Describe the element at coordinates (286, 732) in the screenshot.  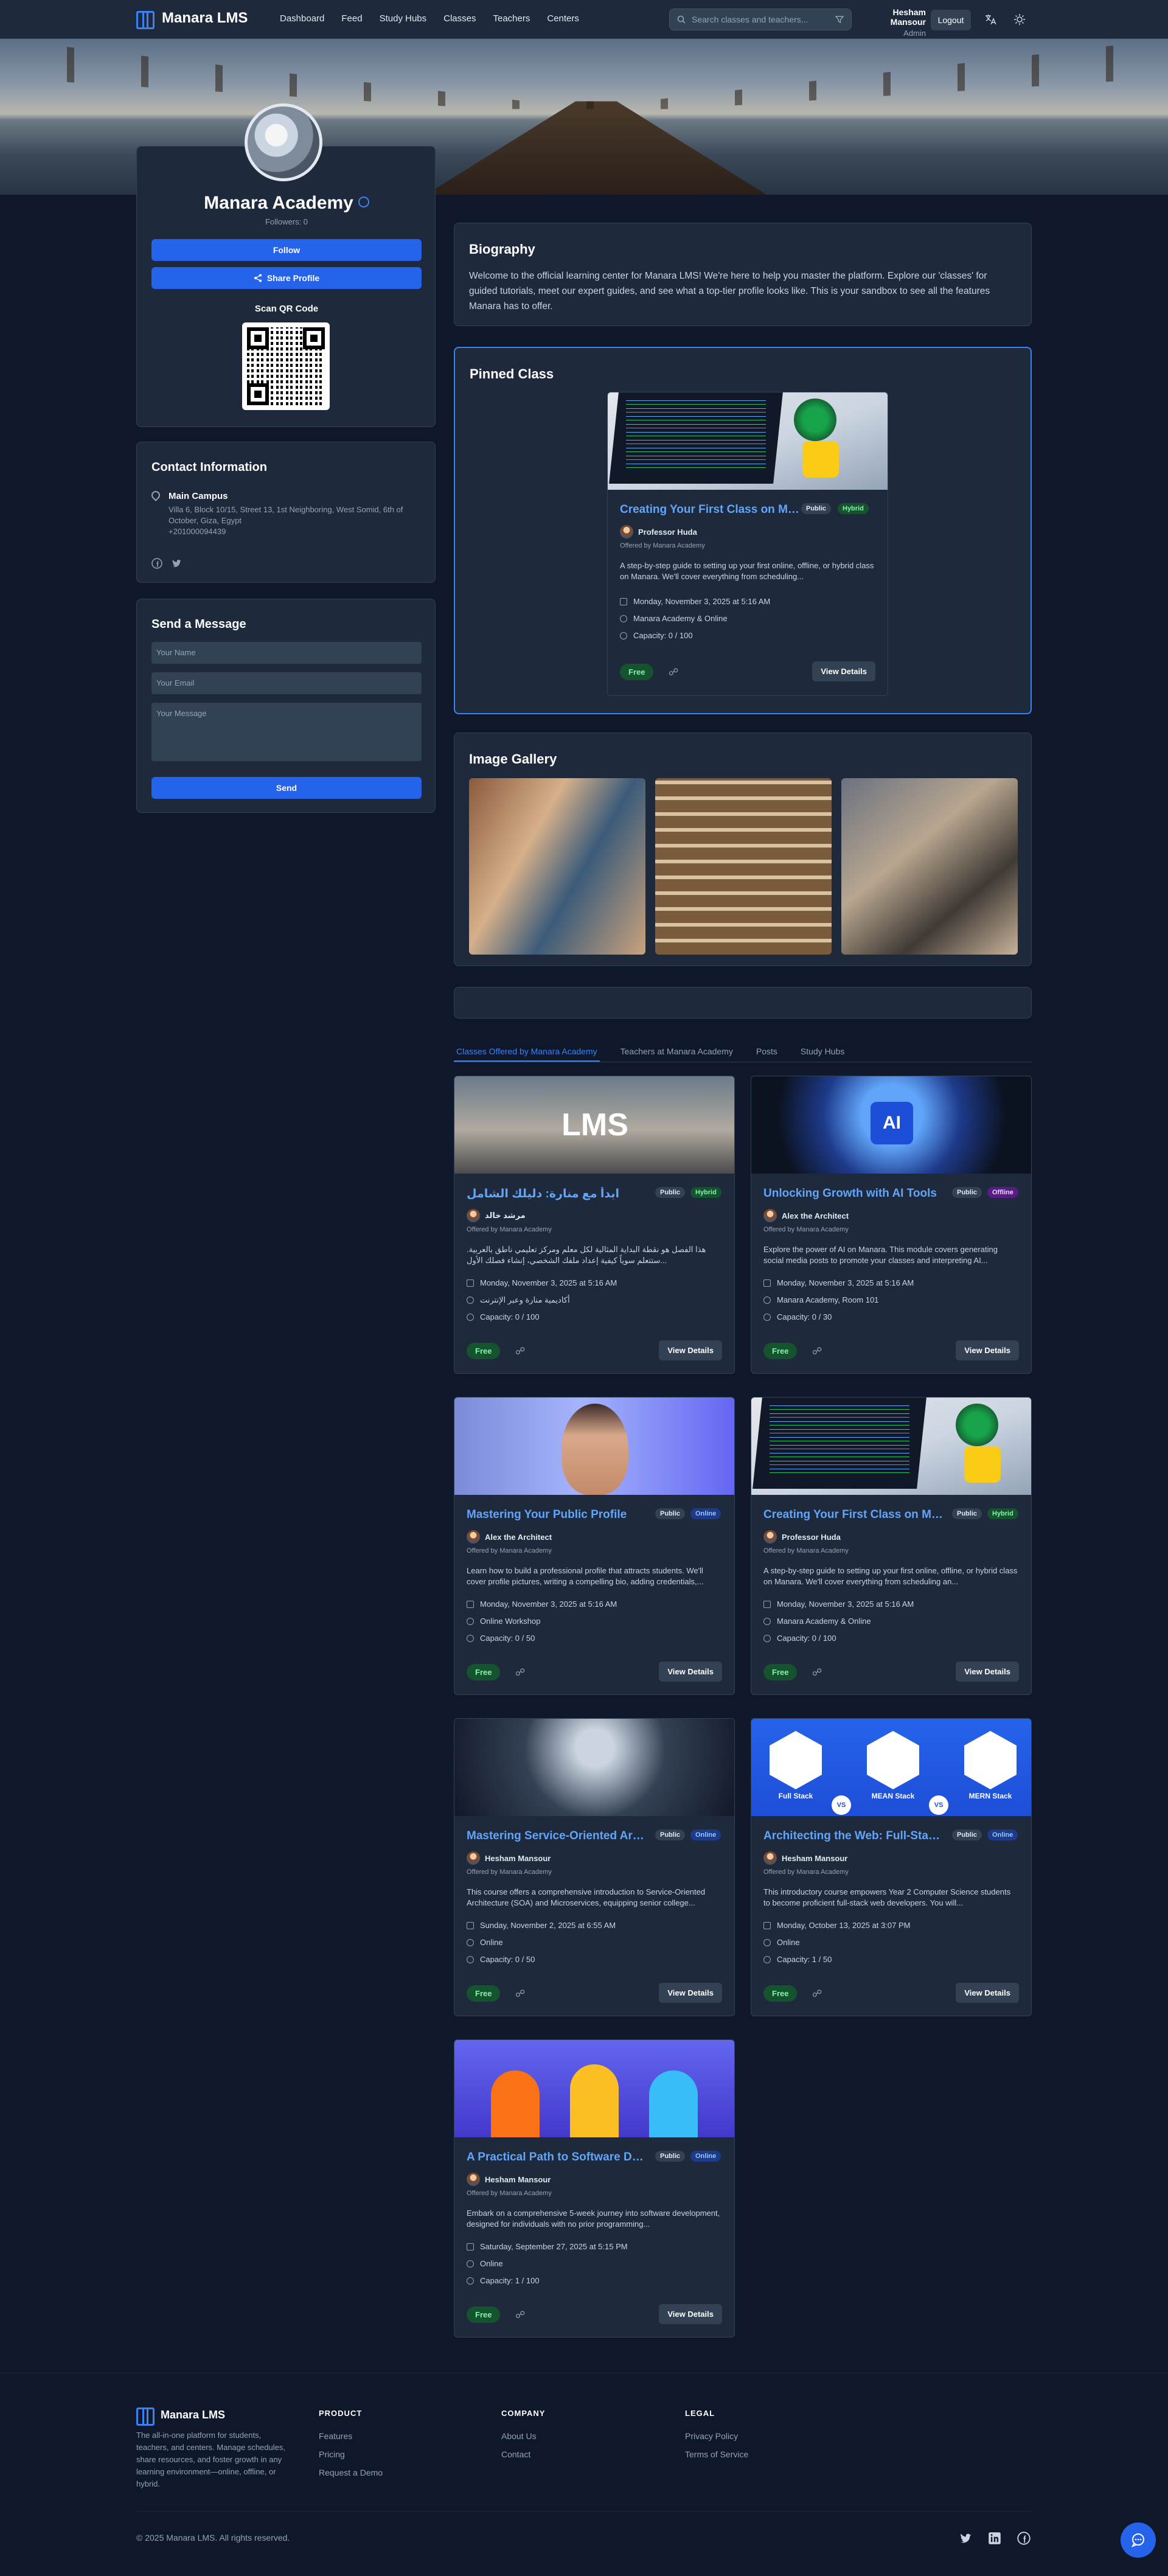
I see `message-field: Your Message` at that location.